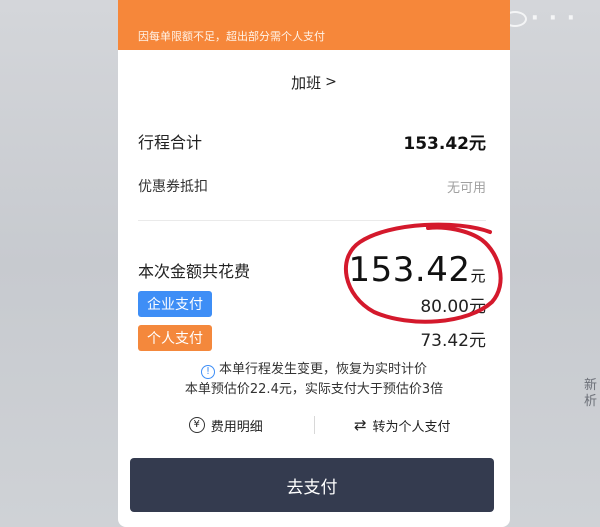 The image size is (600, 527). Describe the element at coordinates (331, 82) in the screenshot. I see `chevron-right-icon: >` at that location.